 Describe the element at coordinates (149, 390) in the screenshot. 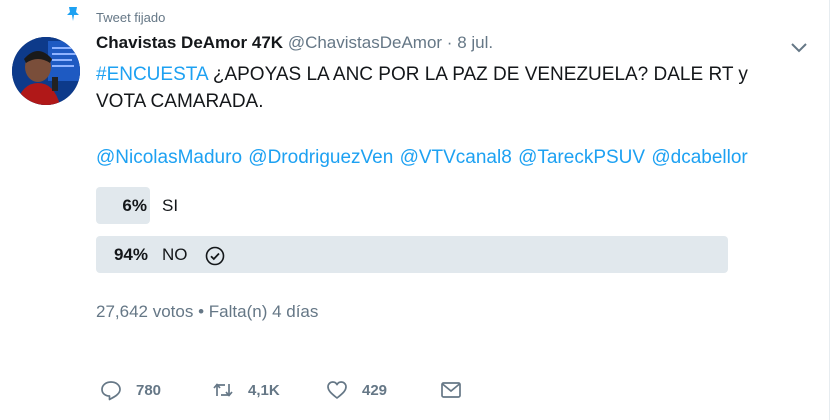

I see `reply-count: 780` at that location.